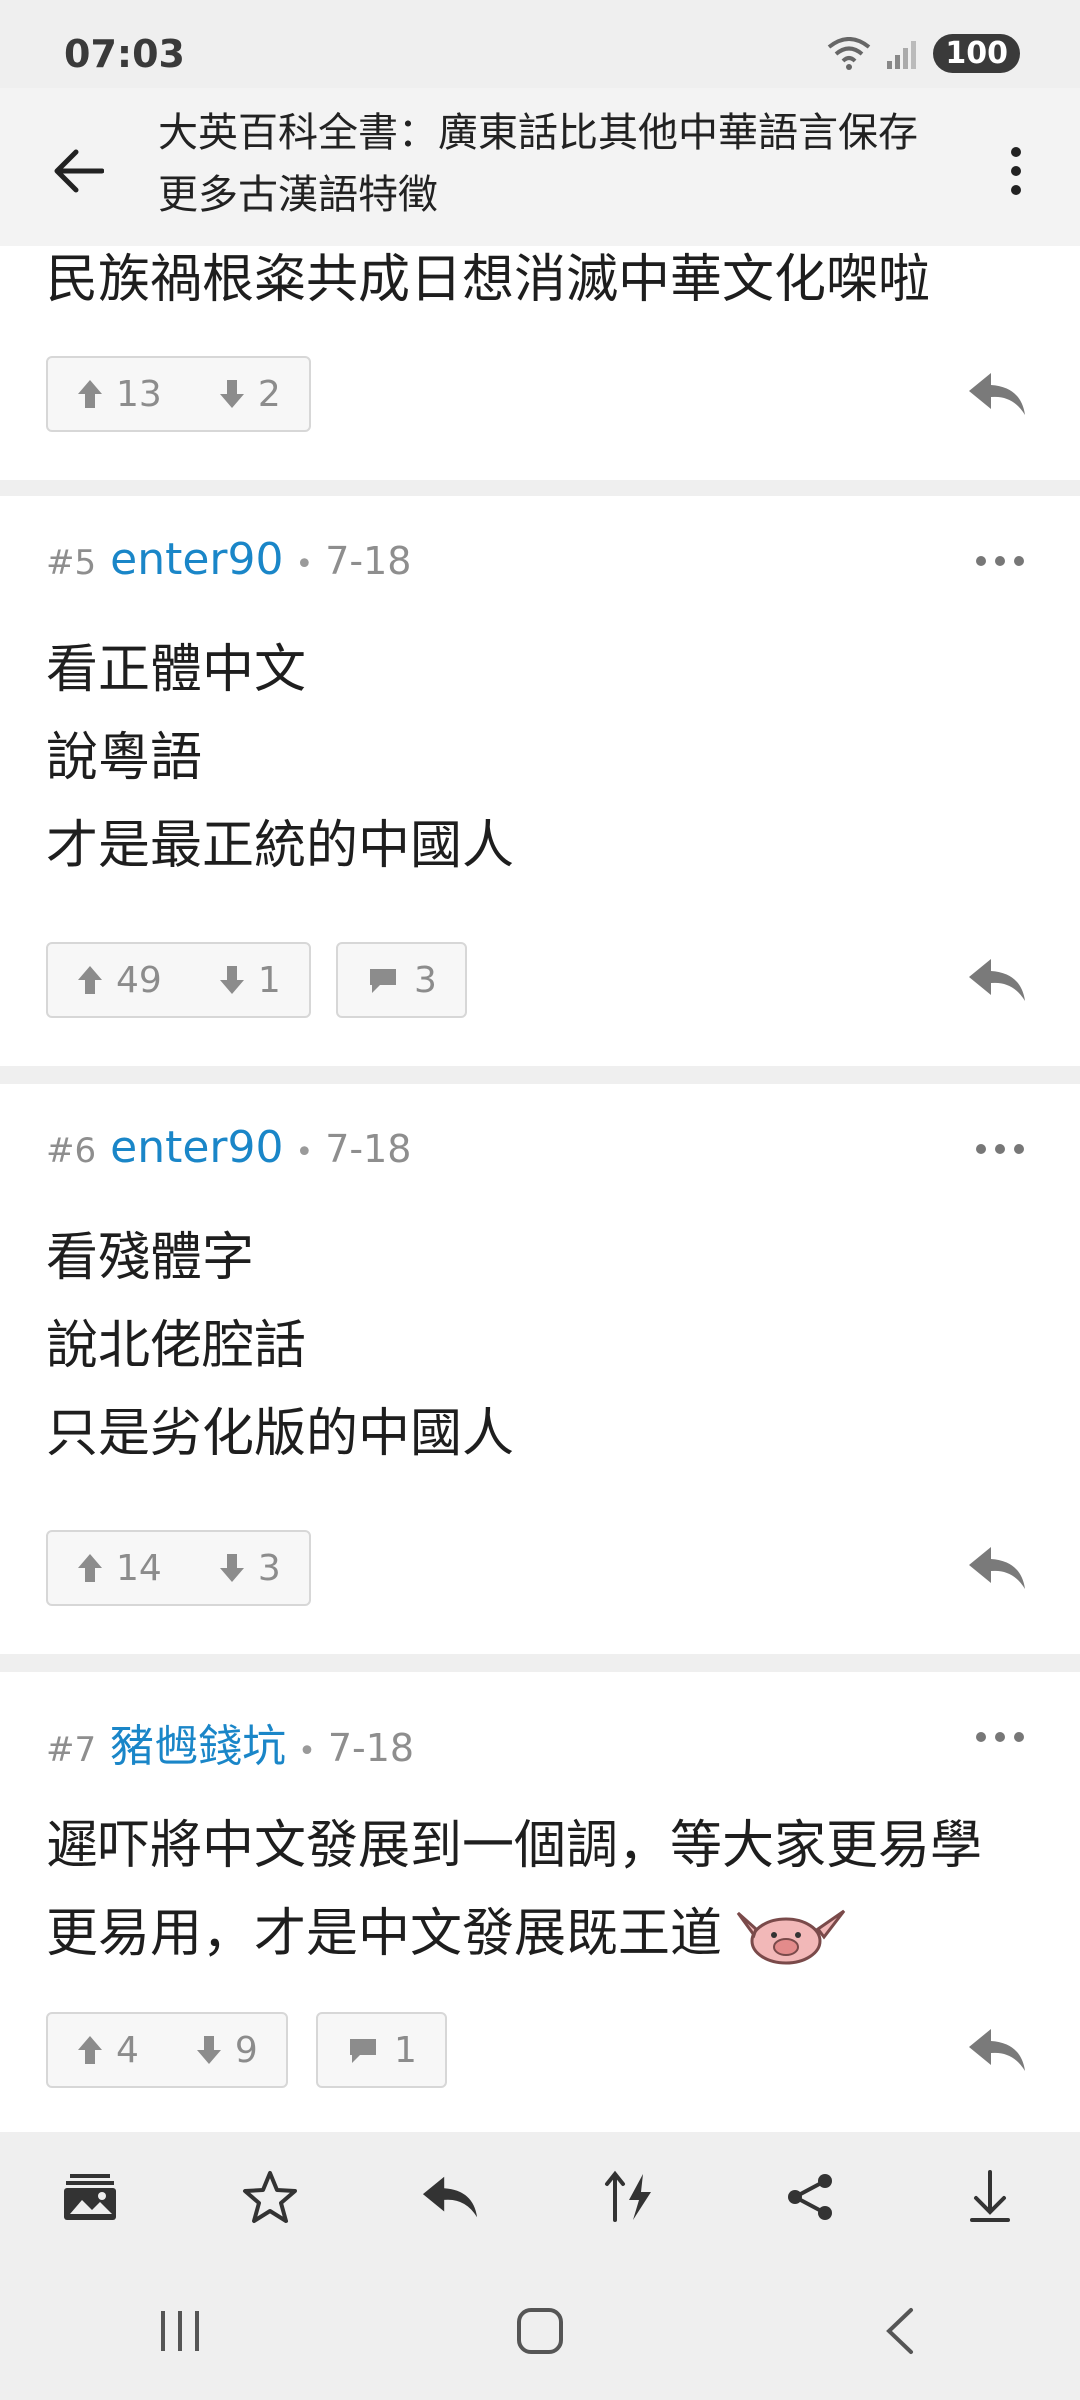 The height and width of the screenshot is (2400, 1080). I want to click on gallery-button, so click(90, 2197).